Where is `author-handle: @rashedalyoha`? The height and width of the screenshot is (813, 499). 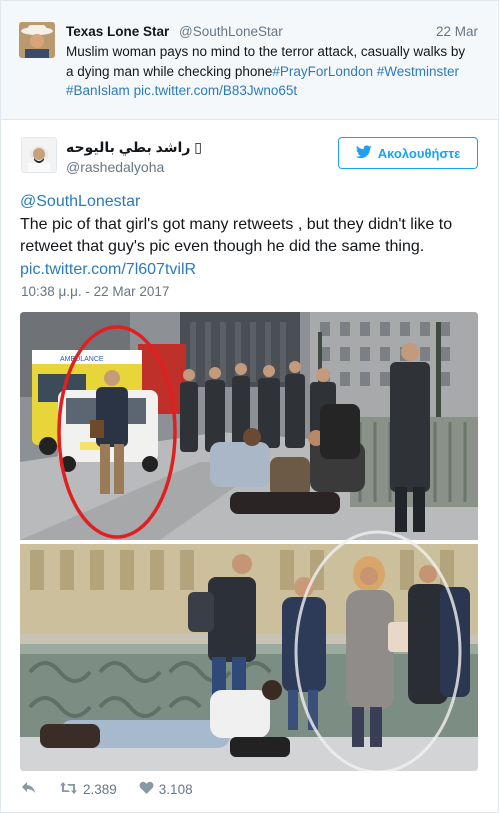
author-handle: @rashedalyoha is located at coordinates (115, 167).